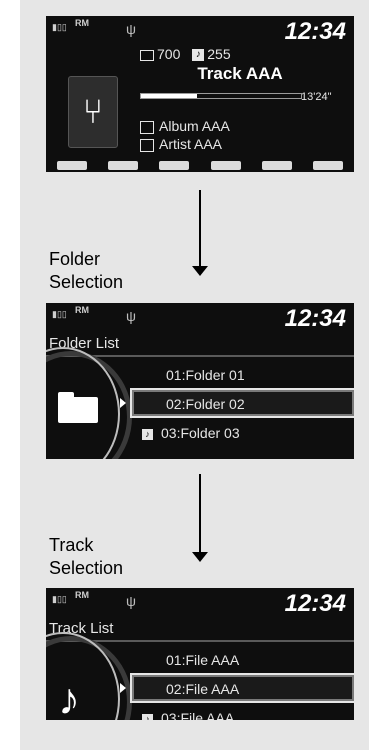 This screenshot has height=754, width=377. Describe the element at coordinates (147, 55) in the screenshot. I see `folder-count-icon` at that location.